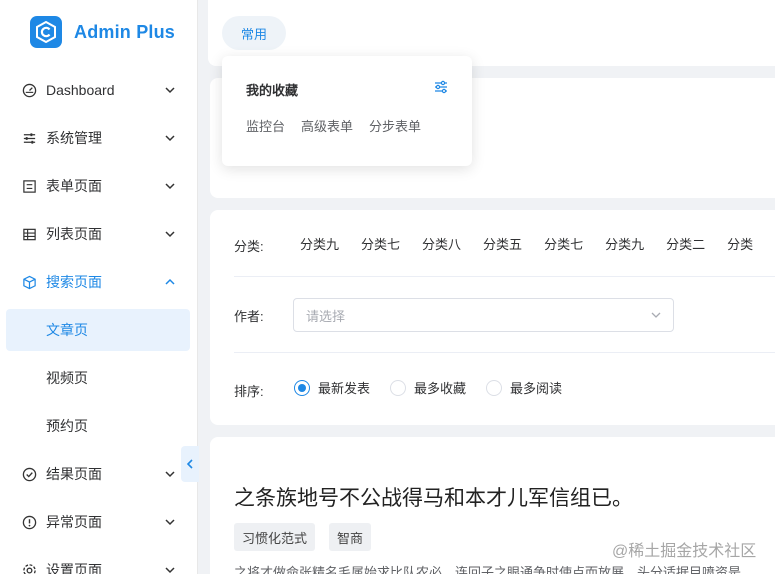 The width and height of the screenshot is (775, 574). Describe the element at coordinates (125, 31) in the screenshot. I see `brand-name: Admin Plus` at that location.